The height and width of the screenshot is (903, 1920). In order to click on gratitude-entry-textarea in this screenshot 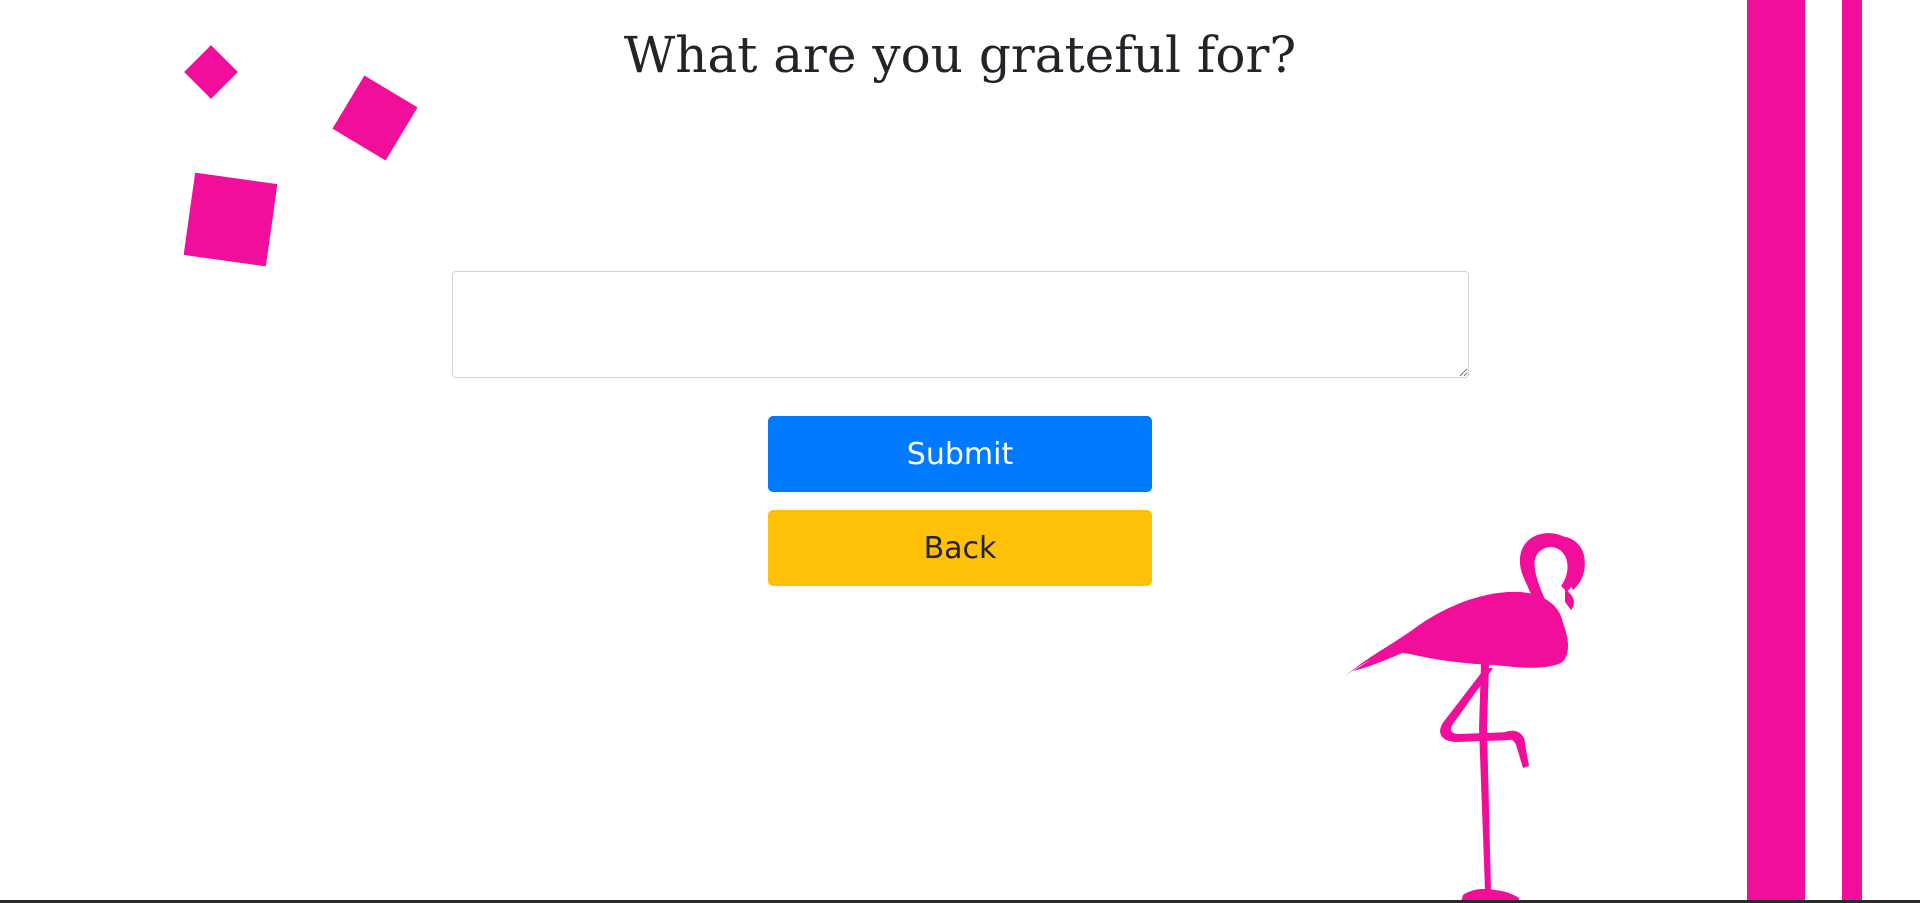, I will do `click(960, 324)`.